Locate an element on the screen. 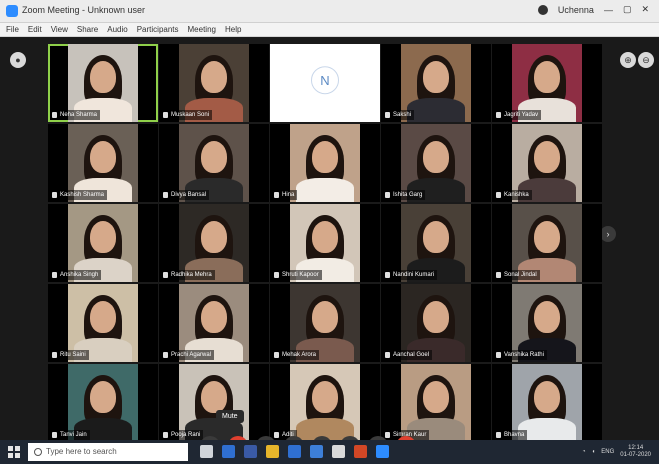 This screenshot has width=659, height=464. menu-file: File is located at coordinates (12, 29).